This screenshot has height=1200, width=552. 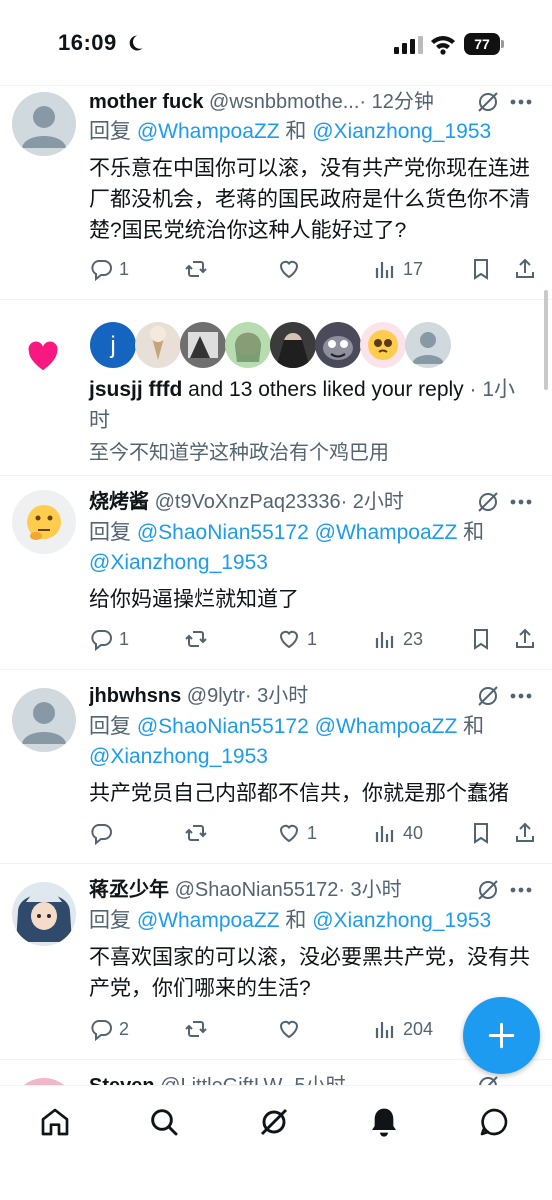 I want to click on handle: @9lytr, so click(x=215, y=696).